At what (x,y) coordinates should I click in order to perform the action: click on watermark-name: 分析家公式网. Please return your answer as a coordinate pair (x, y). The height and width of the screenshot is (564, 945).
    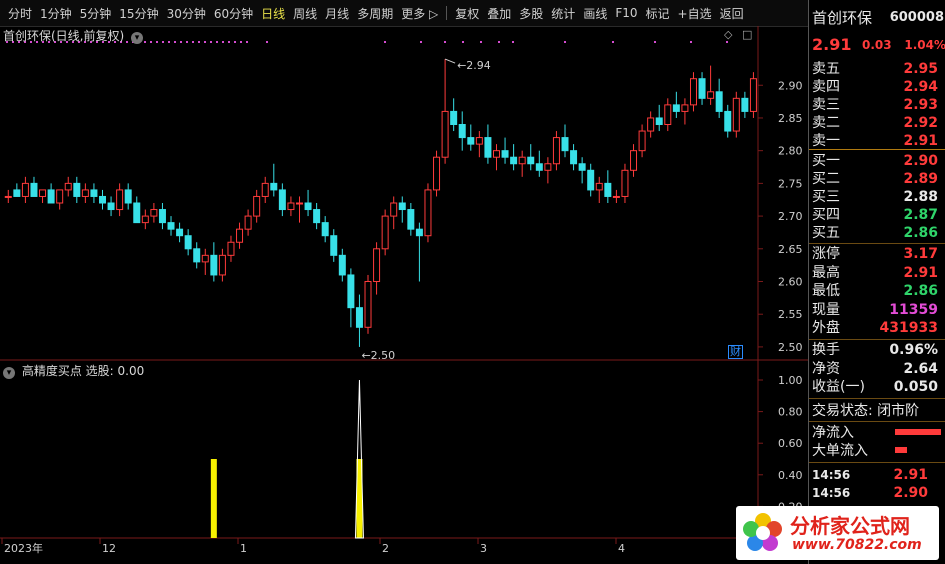
    Looking at the image, I should click on (850, 526).